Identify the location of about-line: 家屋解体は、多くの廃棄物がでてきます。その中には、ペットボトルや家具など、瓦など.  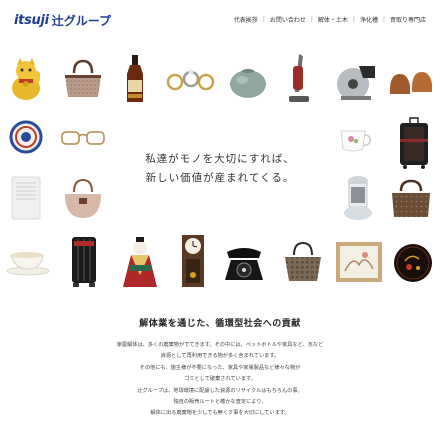
(220, 345).